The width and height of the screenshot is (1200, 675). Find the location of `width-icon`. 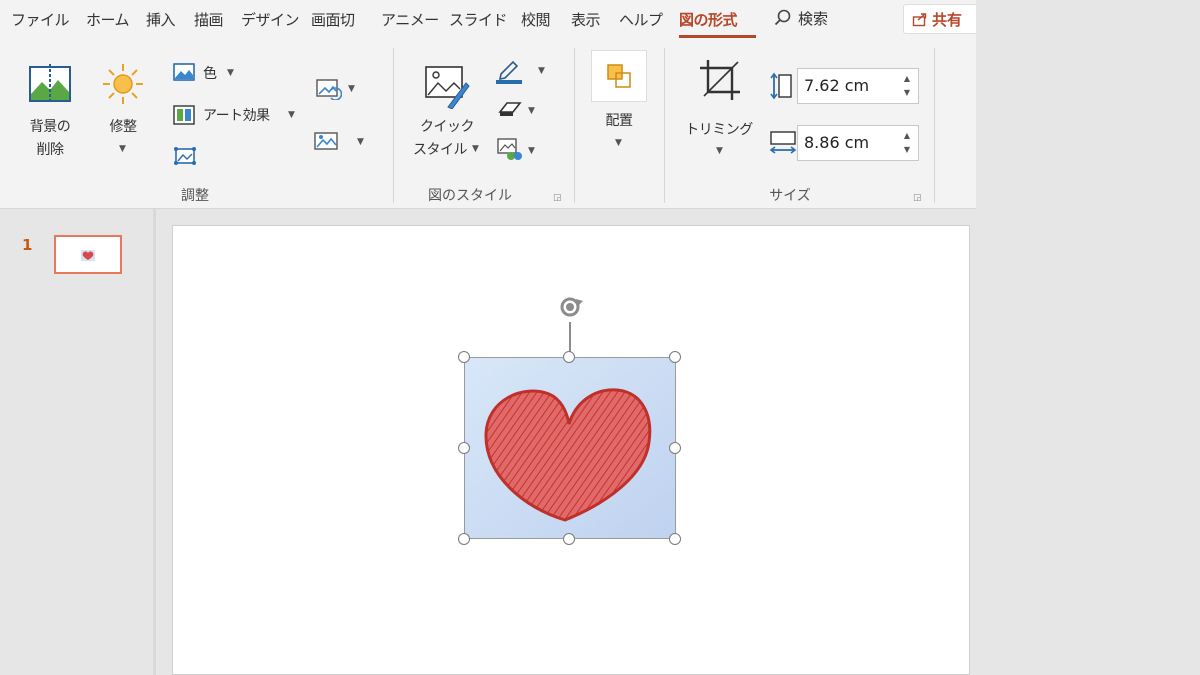

width-icon is located at coordinates (783, 142).